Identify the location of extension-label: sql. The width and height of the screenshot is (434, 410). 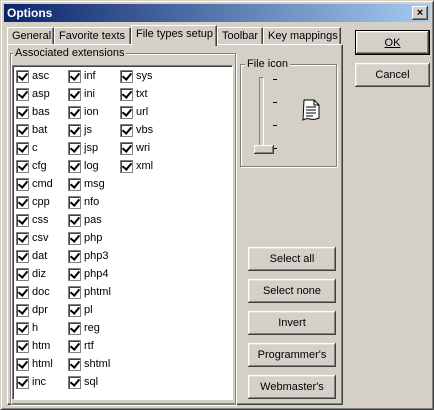
(91, 382).